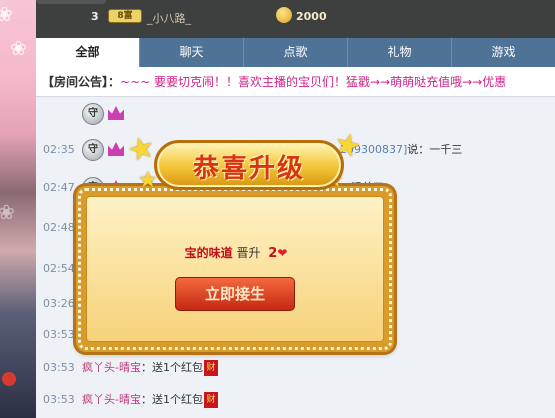 The width and height of the screenshot is (555, 418). Describe the element at coordinates (295, 114) in the screenshot. I see `chat-row: 守` at that location.